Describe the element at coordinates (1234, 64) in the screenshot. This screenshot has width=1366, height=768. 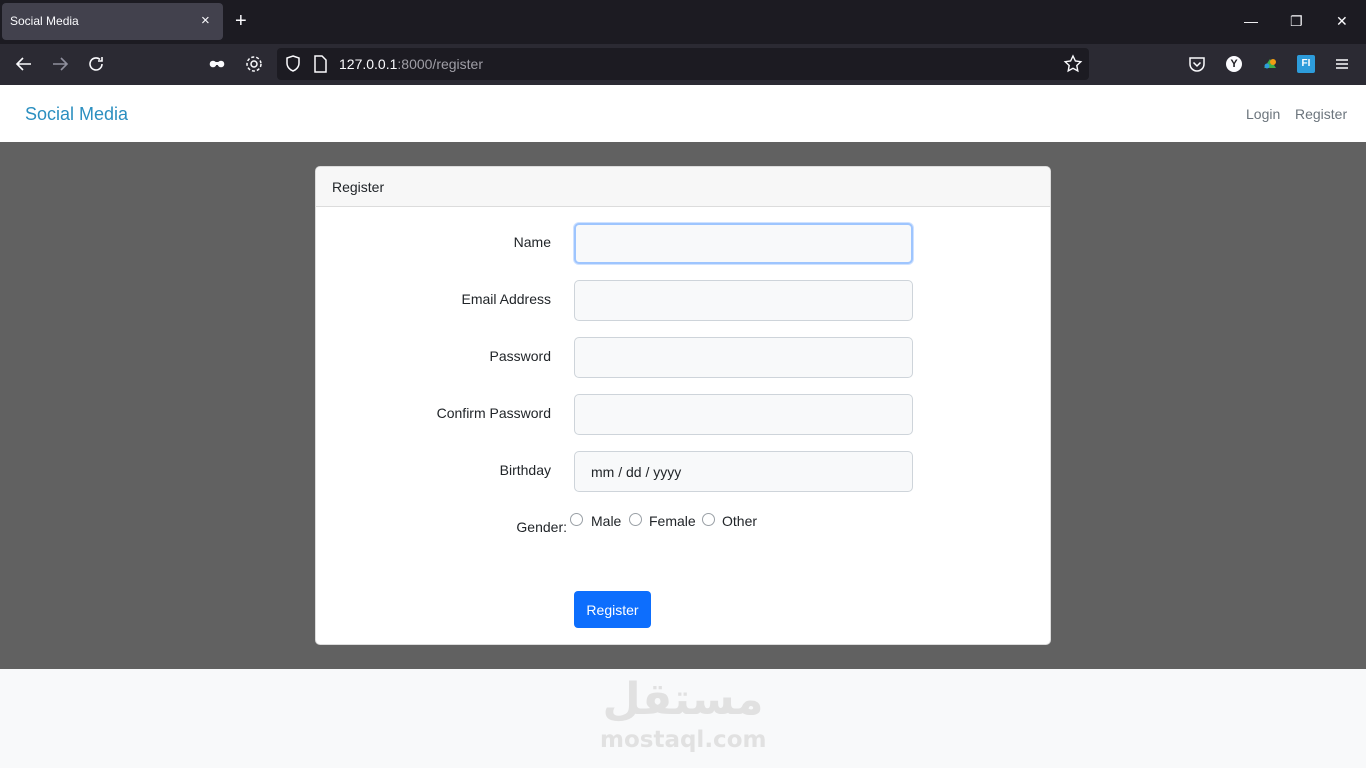
I see `extension-y-icon: Y` at that location.